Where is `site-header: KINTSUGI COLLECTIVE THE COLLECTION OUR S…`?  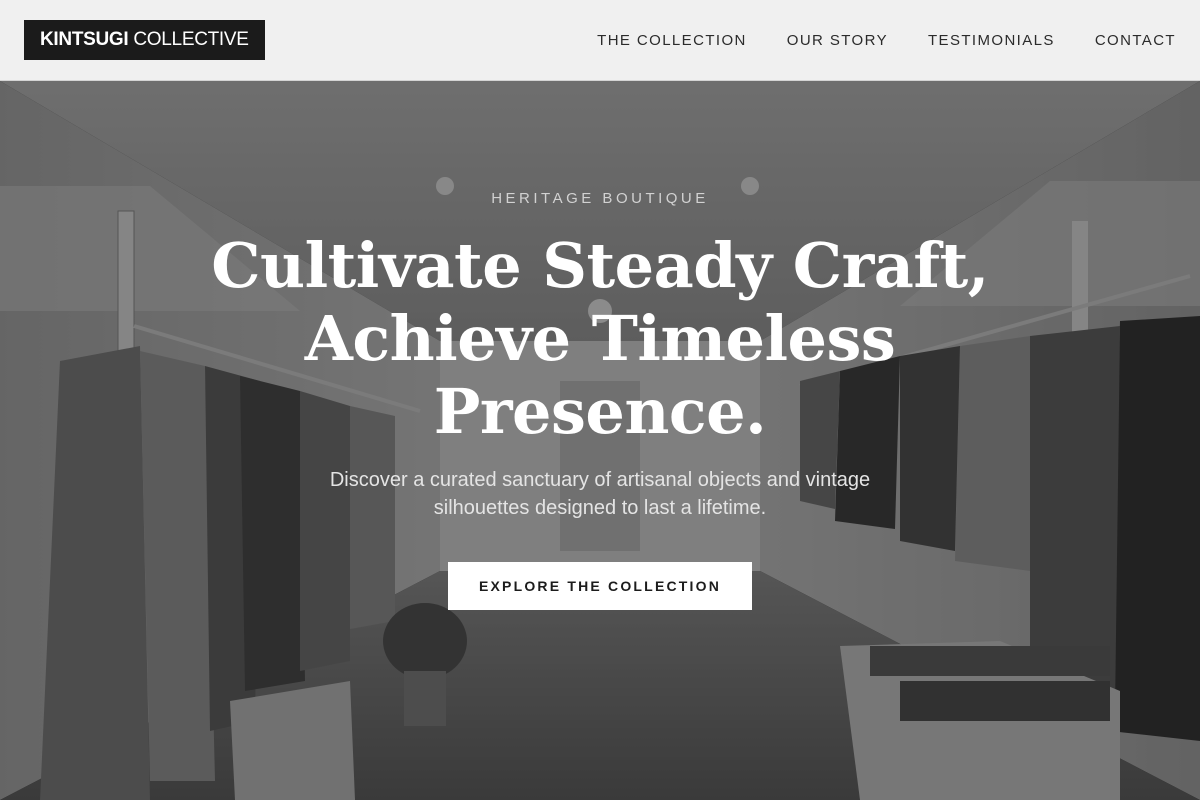 site-header: KINTSUGI COLLECTIVE THE COLLECTION OUR S… is located at coordinates (600, 40).